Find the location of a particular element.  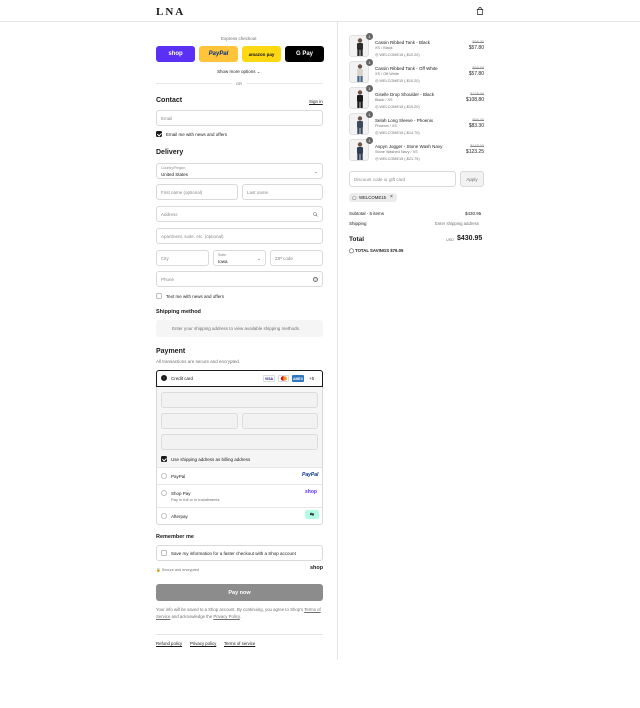

apply-button: Apply is located at coordinates (472, 179).